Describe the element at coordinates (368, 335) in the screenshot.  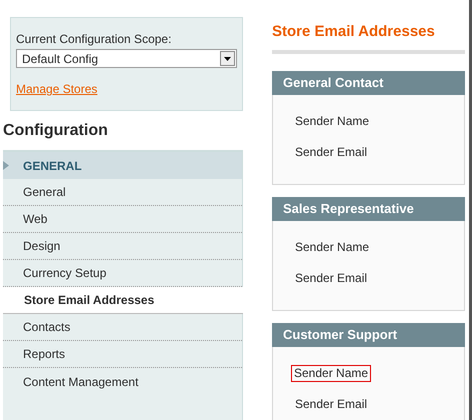
I see `fieldset-header: Customer Support` at that location.